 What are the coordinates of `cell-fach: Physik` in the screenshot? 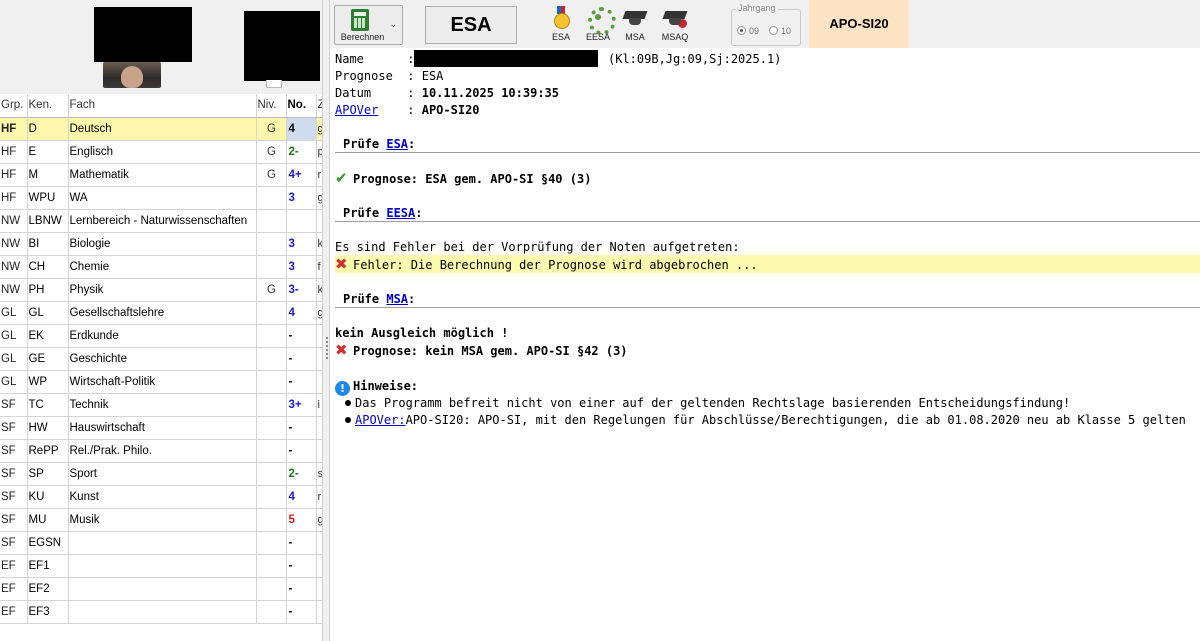 It's located at (162, 290).